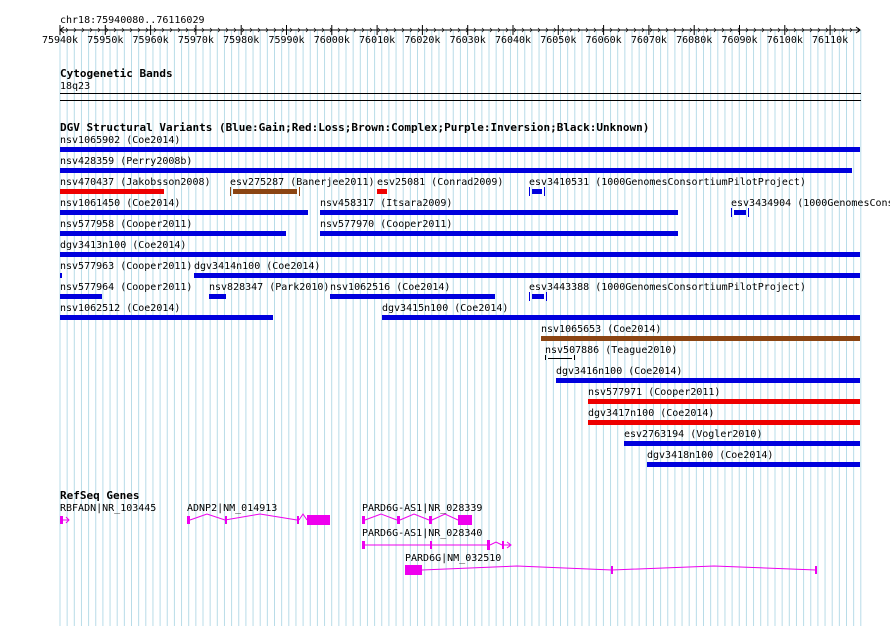 The width and height of the screenshot is (890, 626). Describe the element at coordinates (460, 93) in the screenshot. I see `cytoband-top-line` at that location.